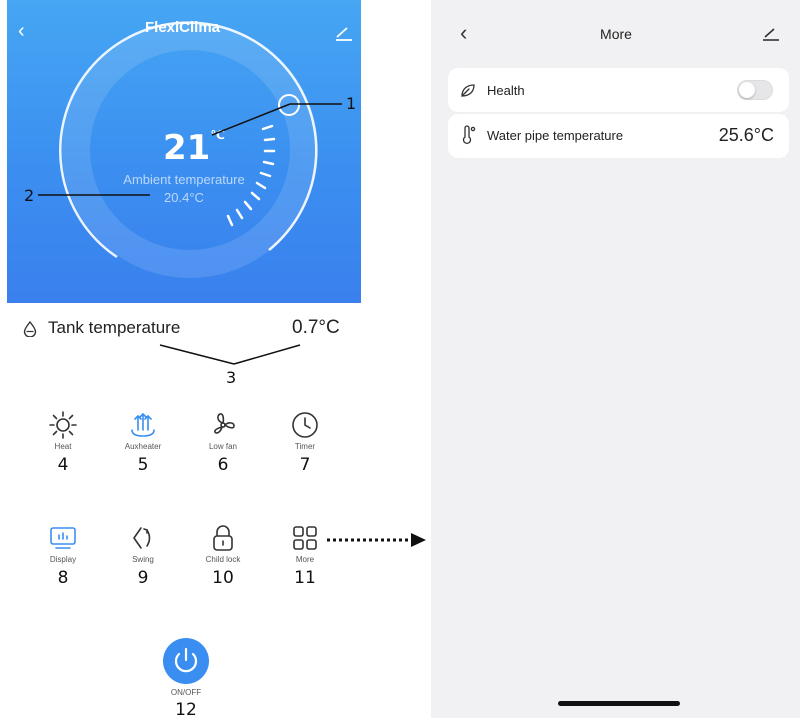  Describe the element at coordinates (223, 465) in the screenshot. I see `low-fan-number: 6` at that location.